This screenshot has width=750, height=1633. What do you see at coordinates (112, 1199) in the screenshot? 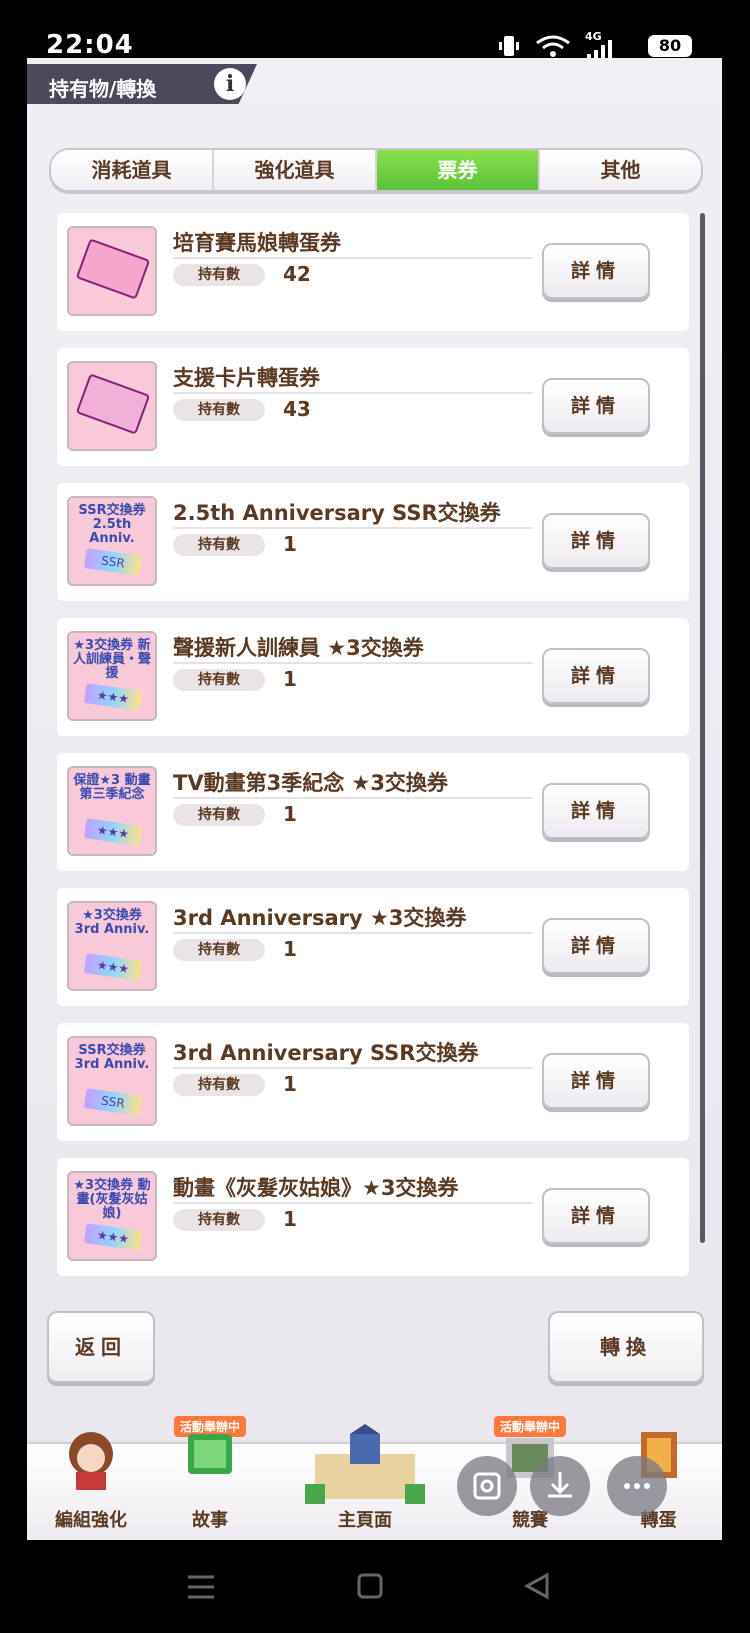
I see `thumb-label: ★3交換券 動畫(灰髮灰姑娘)` at bounding box center [112, 1199].